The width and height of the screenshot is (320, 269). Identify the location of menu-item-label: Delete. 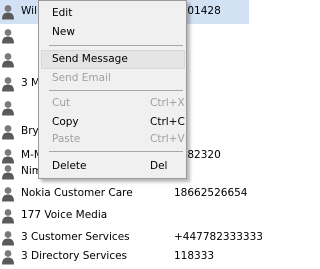
(69, 166).